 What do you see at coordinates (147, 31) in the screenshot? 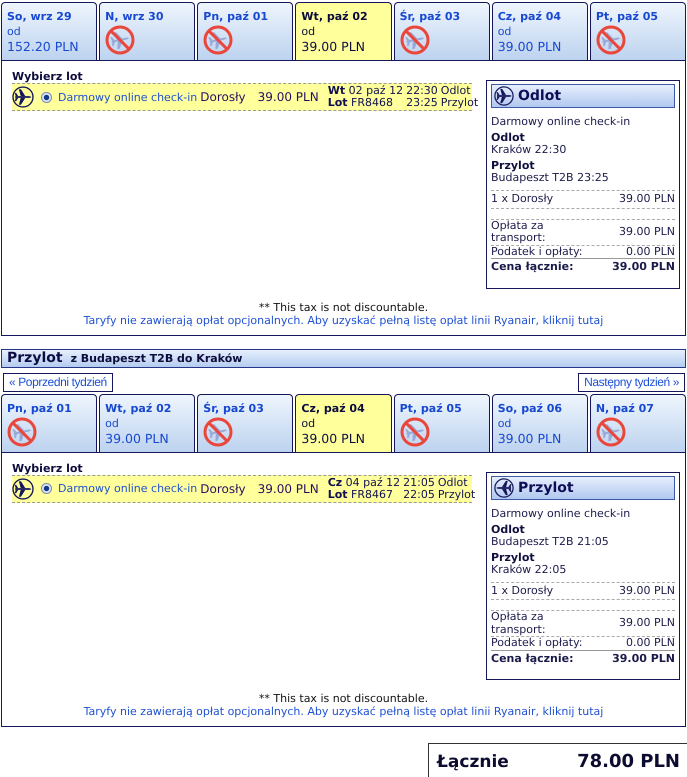
I see `date-tab: N, wrz 30` at bounding box center [147, 31].